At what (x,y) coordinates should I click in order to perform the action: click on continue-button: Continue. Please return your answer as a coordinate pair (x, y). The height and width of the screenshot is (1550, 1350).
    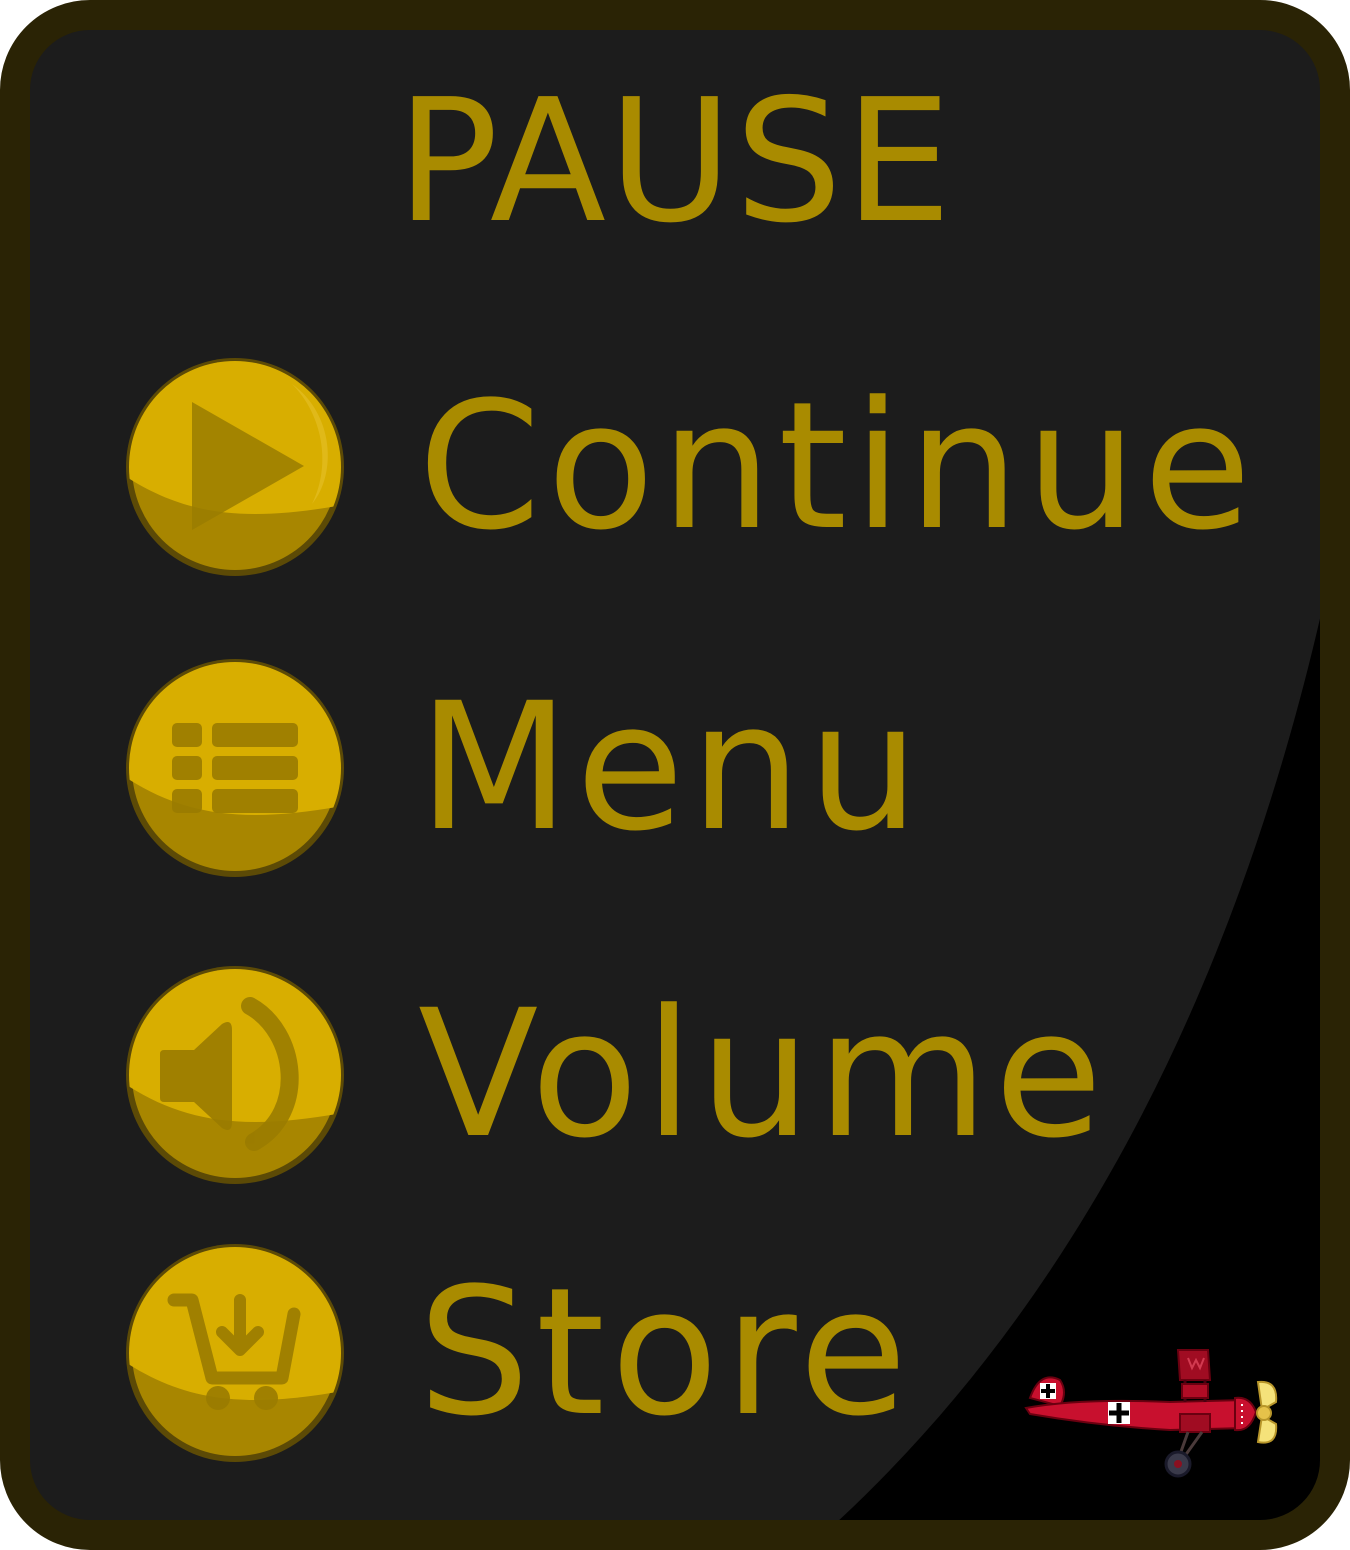
    Looking at the image, I should click on (686, 467).